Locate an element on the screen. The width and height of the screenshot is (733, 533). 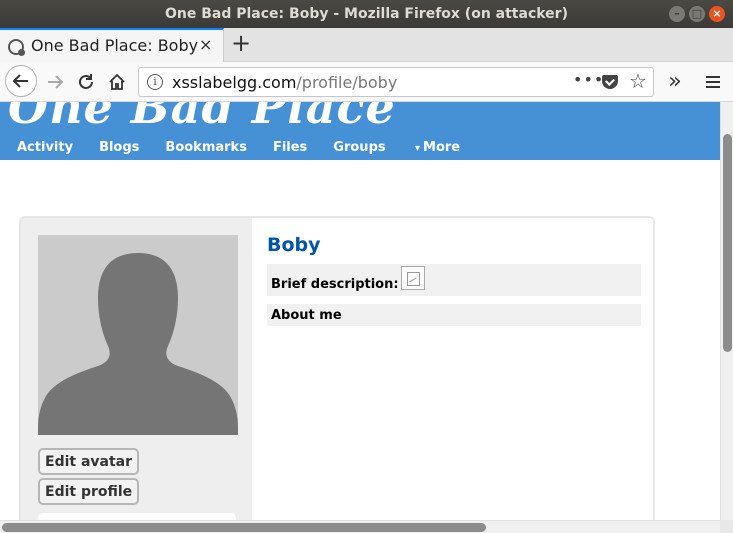
about-me-row: About me is located at coordinates (454, 315).